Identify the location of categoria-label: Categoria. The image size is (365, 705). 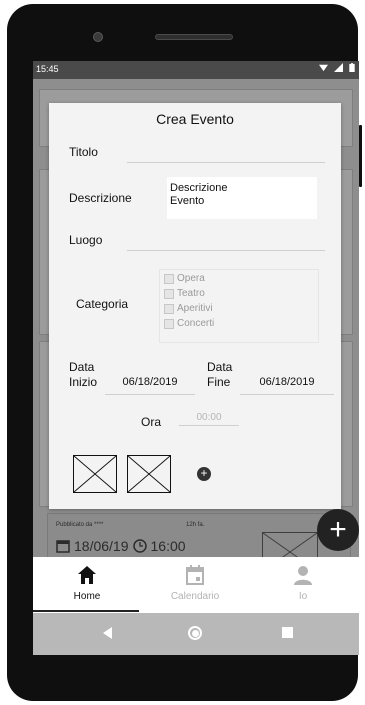
(102, 304).